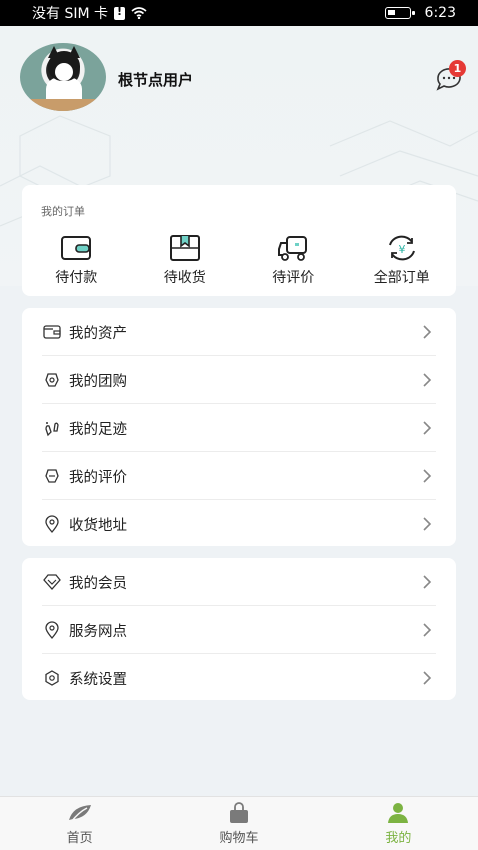  What do you see at coordinates (398, 823) in the screenshot?
I see `tab-mine: 我的` at bounding box center [398, 823].